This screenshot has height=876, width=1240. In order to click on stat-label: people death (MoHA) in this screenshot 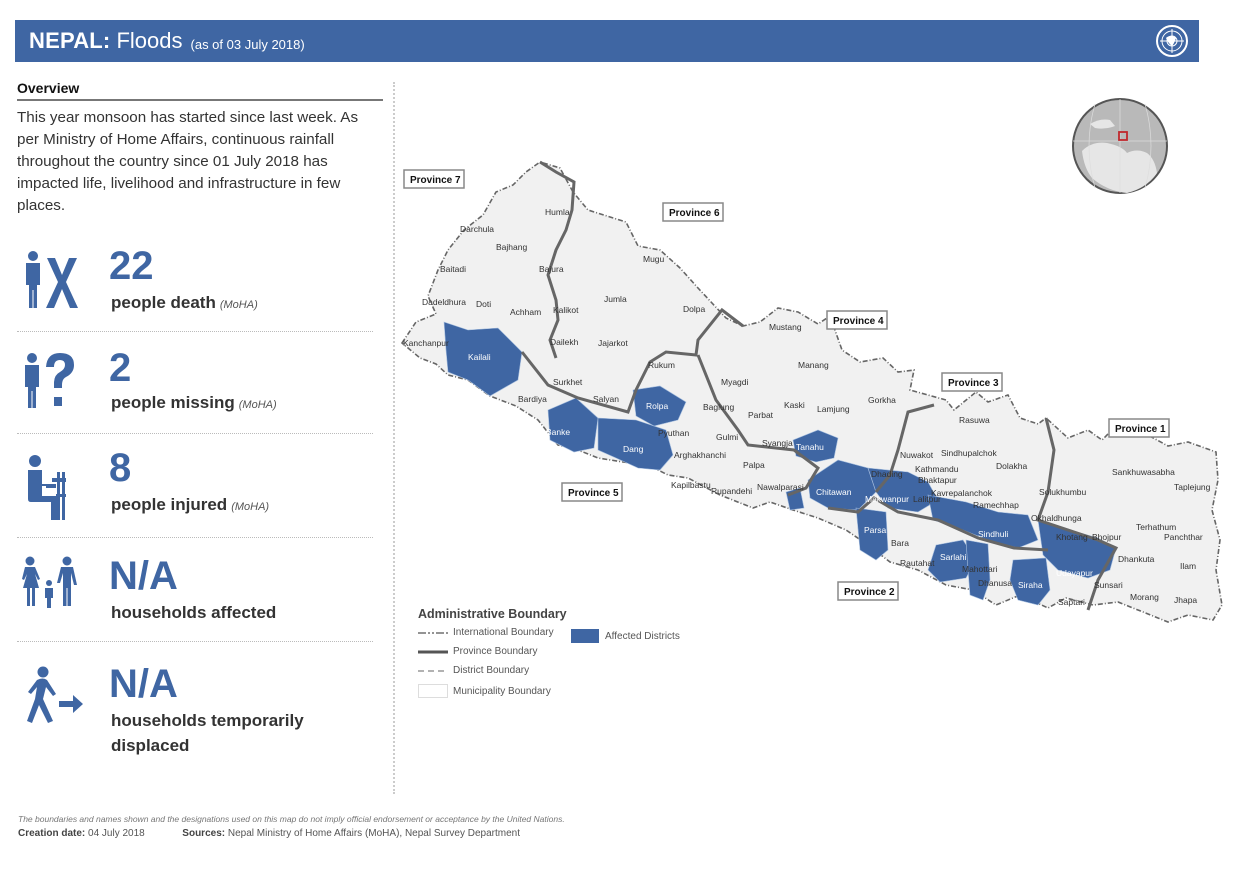, I will do `click(184, 302)`.